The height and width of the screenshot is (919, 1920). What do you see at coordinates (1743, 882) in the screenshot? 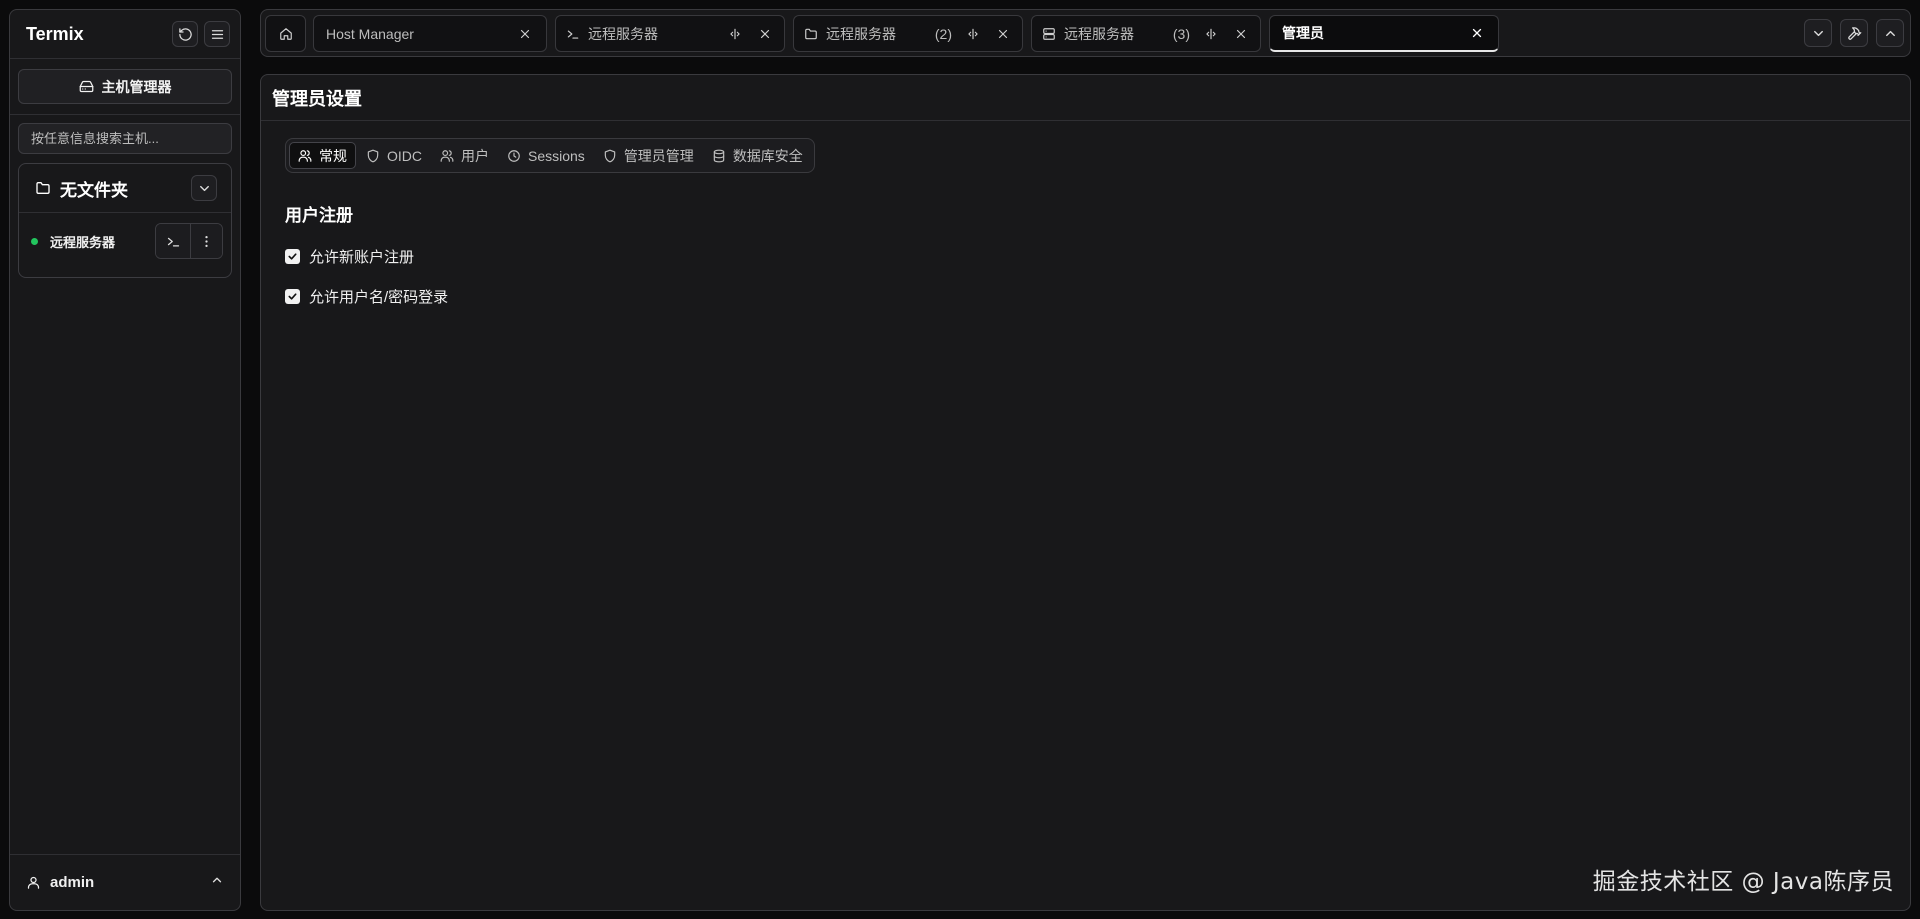
I see `watermark: 掘金技术社区 @ Java陈序员` at bounding box center [1743, 882].